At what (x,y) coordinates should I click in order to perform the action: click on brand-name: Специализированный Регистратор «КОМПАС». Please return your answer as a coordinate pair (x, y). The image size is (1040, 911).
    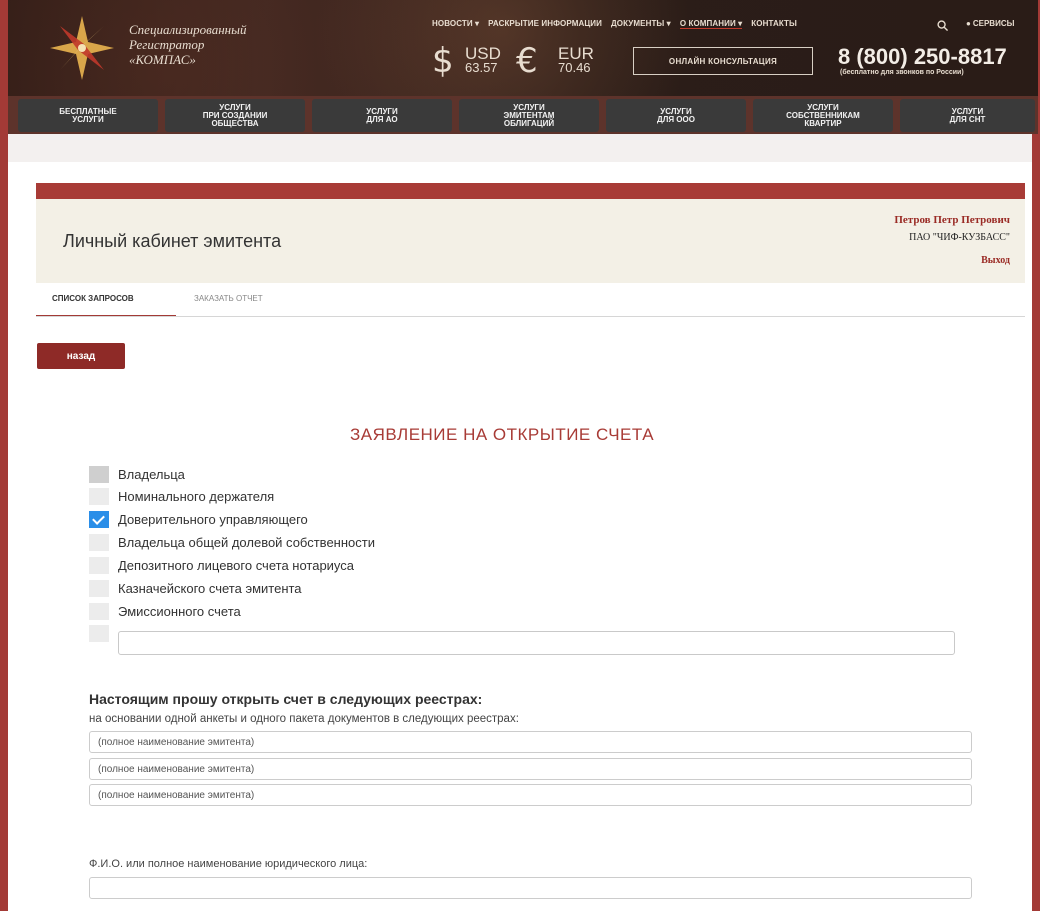
    Looking at the image, I should click on (187, 44).